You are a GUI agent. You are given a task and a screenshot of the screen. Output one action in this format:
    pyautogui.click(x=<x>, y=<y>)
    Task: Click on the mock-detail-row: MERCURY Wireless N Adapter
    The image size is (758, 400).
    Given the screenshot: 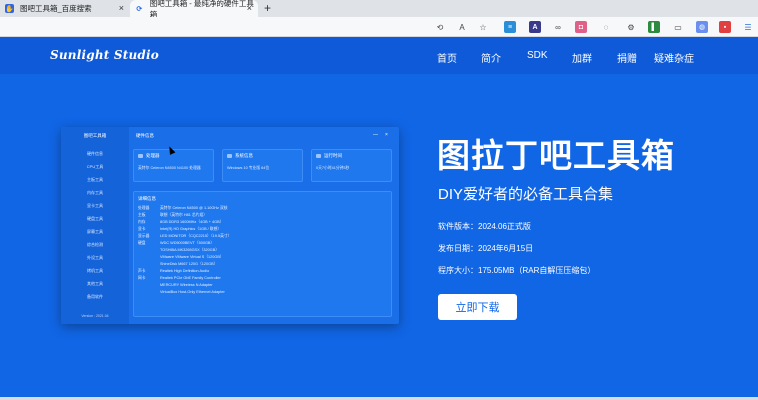 What is the action you would take?
    pyautogui.click(x=186, y=285)
    